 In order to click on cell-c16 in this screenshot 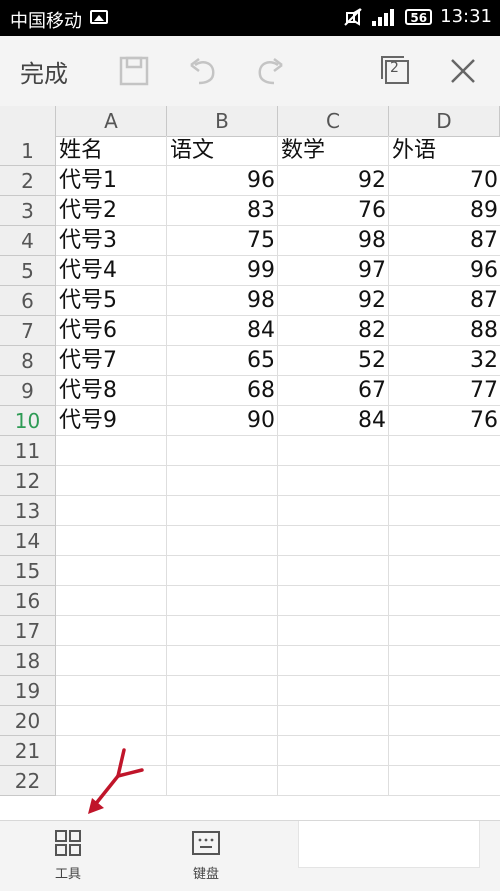, I will do `click(333, 601)`.